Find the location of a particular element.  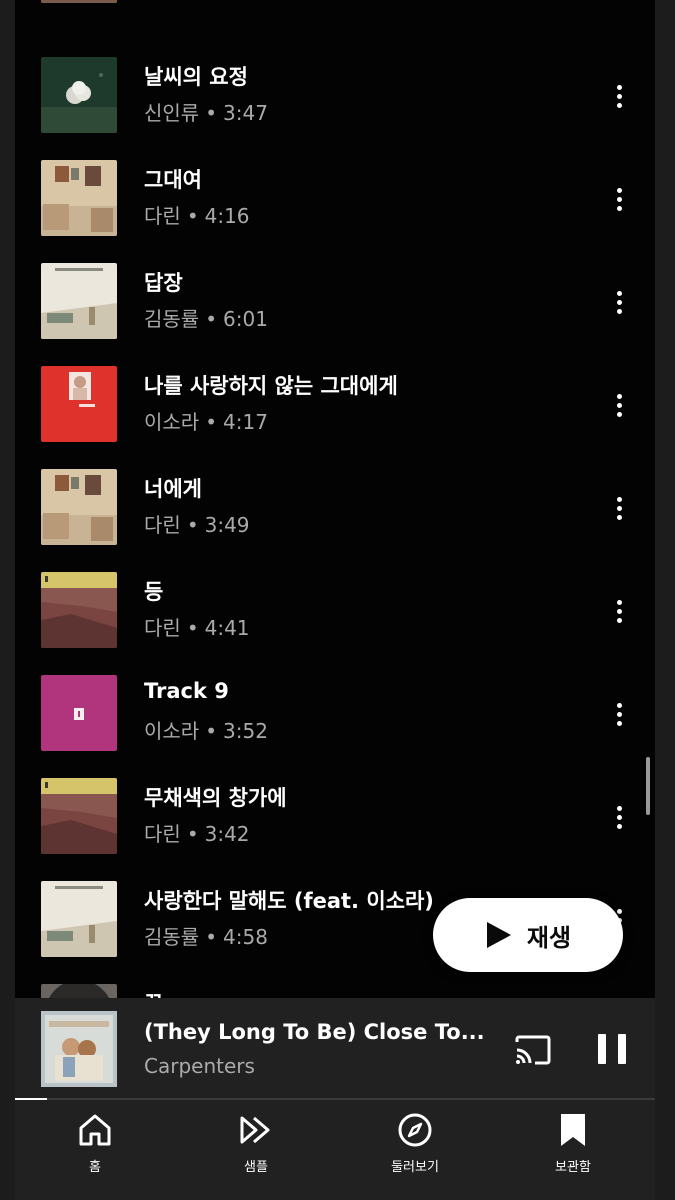

scrollbar is located at coordinates (648, 786).